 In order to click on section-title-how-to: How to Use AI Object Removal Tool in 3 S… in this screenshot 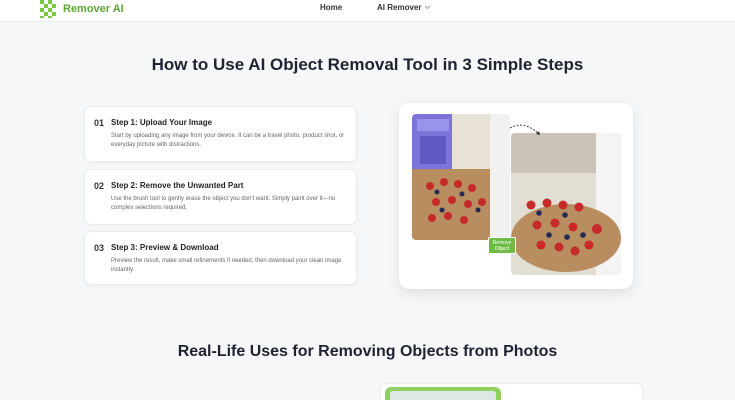, I will do `click(367, 64)`.